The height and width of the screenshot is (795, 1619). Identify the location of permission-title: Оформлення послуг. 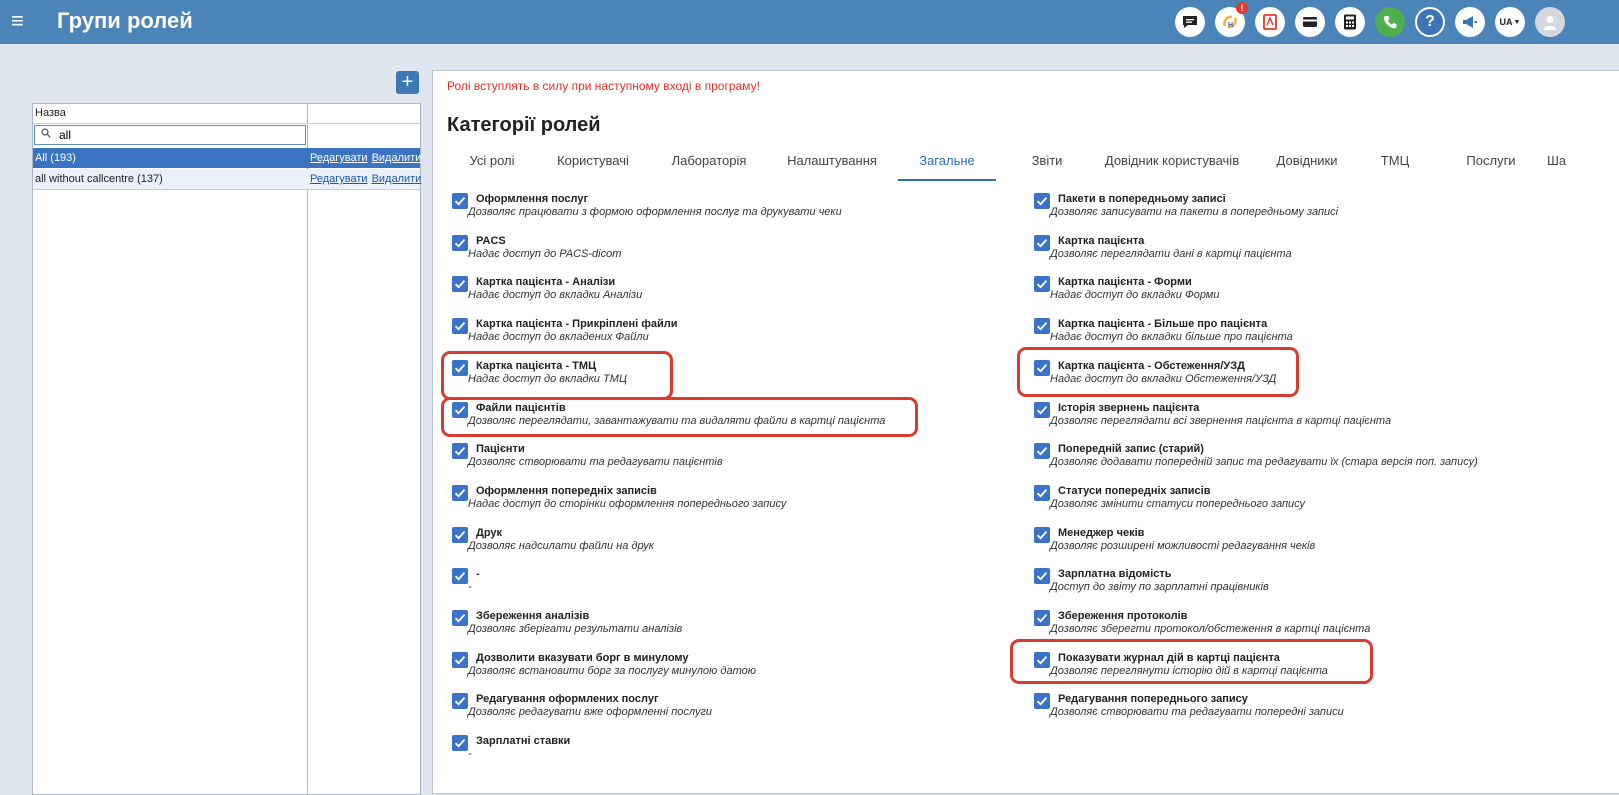
(532, 199).